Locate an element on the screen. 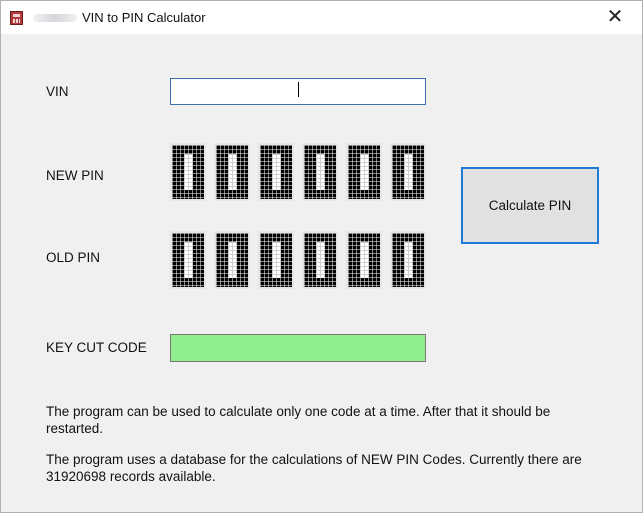 The image size is (643, 513). text-caret is located at coordinates (298, 89).